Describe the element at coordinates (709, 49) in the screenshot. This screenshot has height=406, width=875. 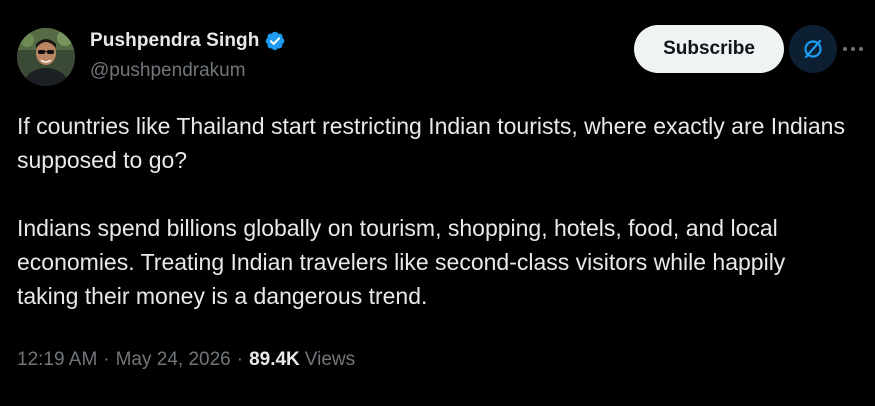
I see `subscribe-button: Subscribe` at that location.